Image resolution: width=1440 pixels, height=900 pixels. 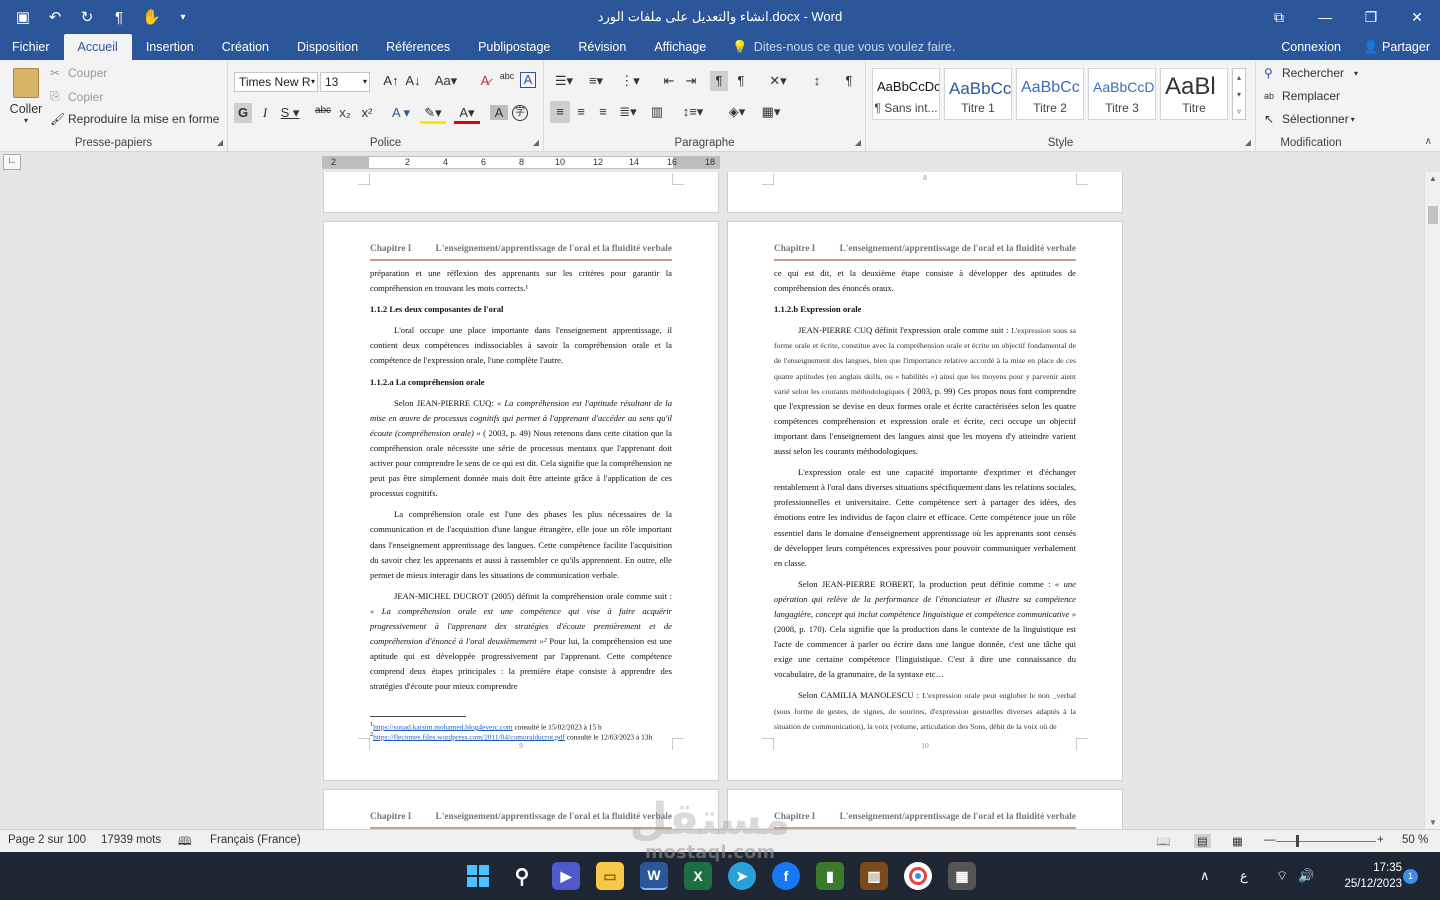 I want to click on horizontal-ruler: 2 2 4 6 8 10 12 14 16 18, so click(x=521, y=162).